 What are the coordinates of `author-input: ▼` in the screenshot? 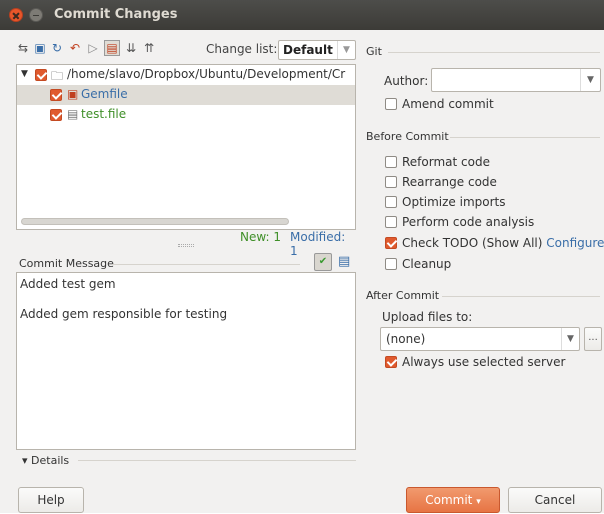 It's located at (516, 80).